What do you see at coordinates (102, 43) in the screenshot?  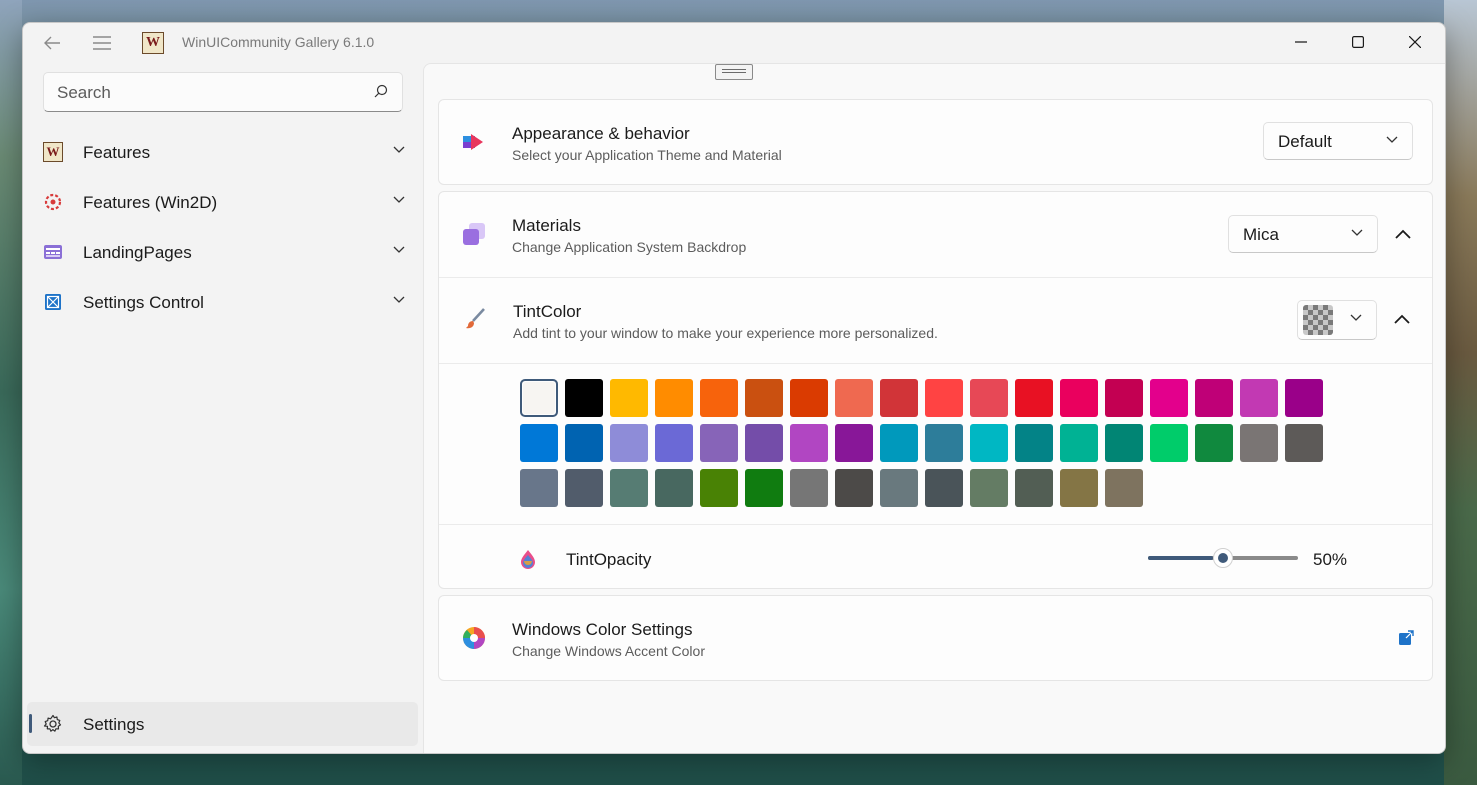 I see `hamburger-icon` at bounding box center [102, 43].